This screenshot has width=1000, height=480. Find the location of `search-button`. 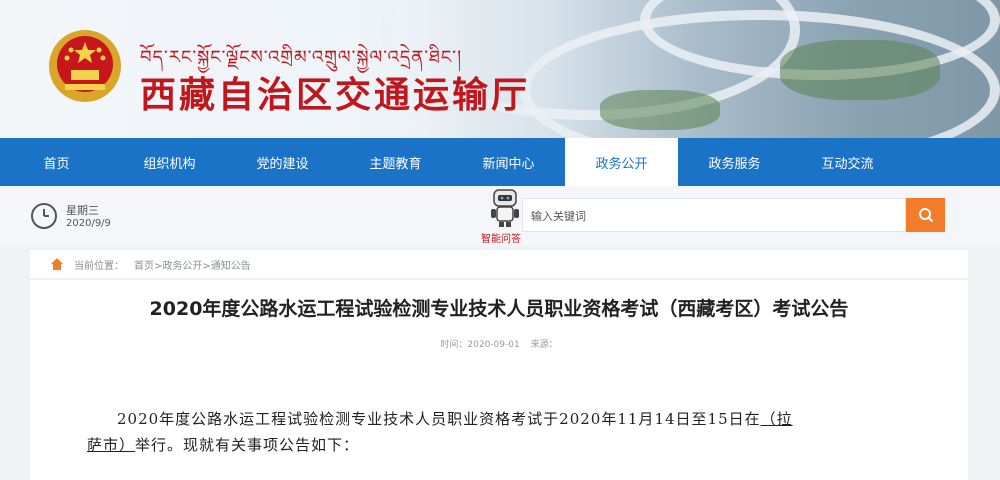

search-button is located at coordinates (925, 215).